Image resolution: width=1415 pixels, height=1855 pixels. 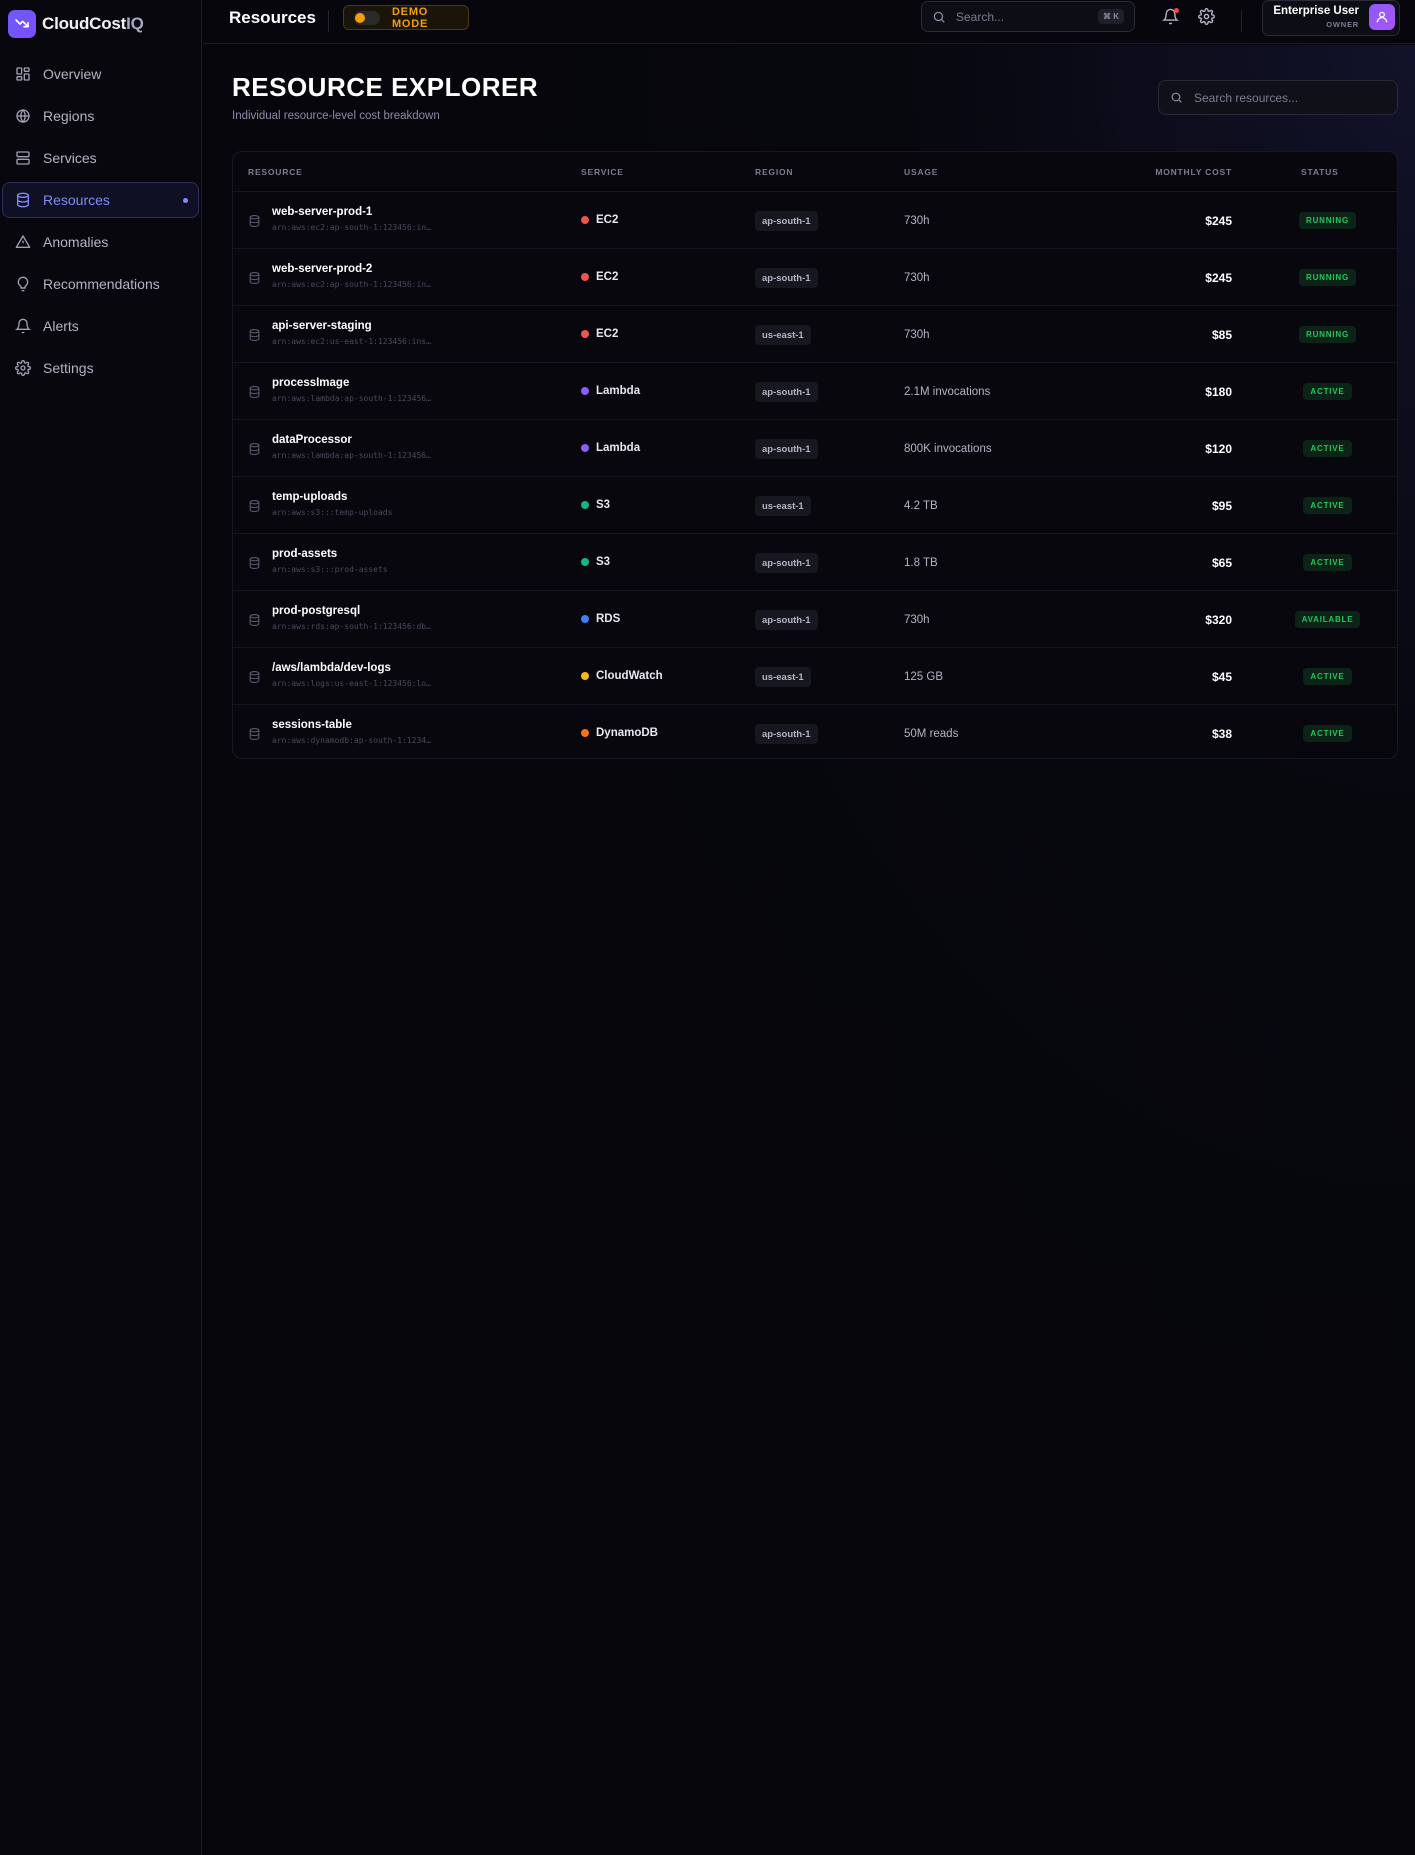 What do you see at coordinates (76, 200) in the screenshot?
I see `sidebar-item-label: Resources` at bounding box center [76, 200].